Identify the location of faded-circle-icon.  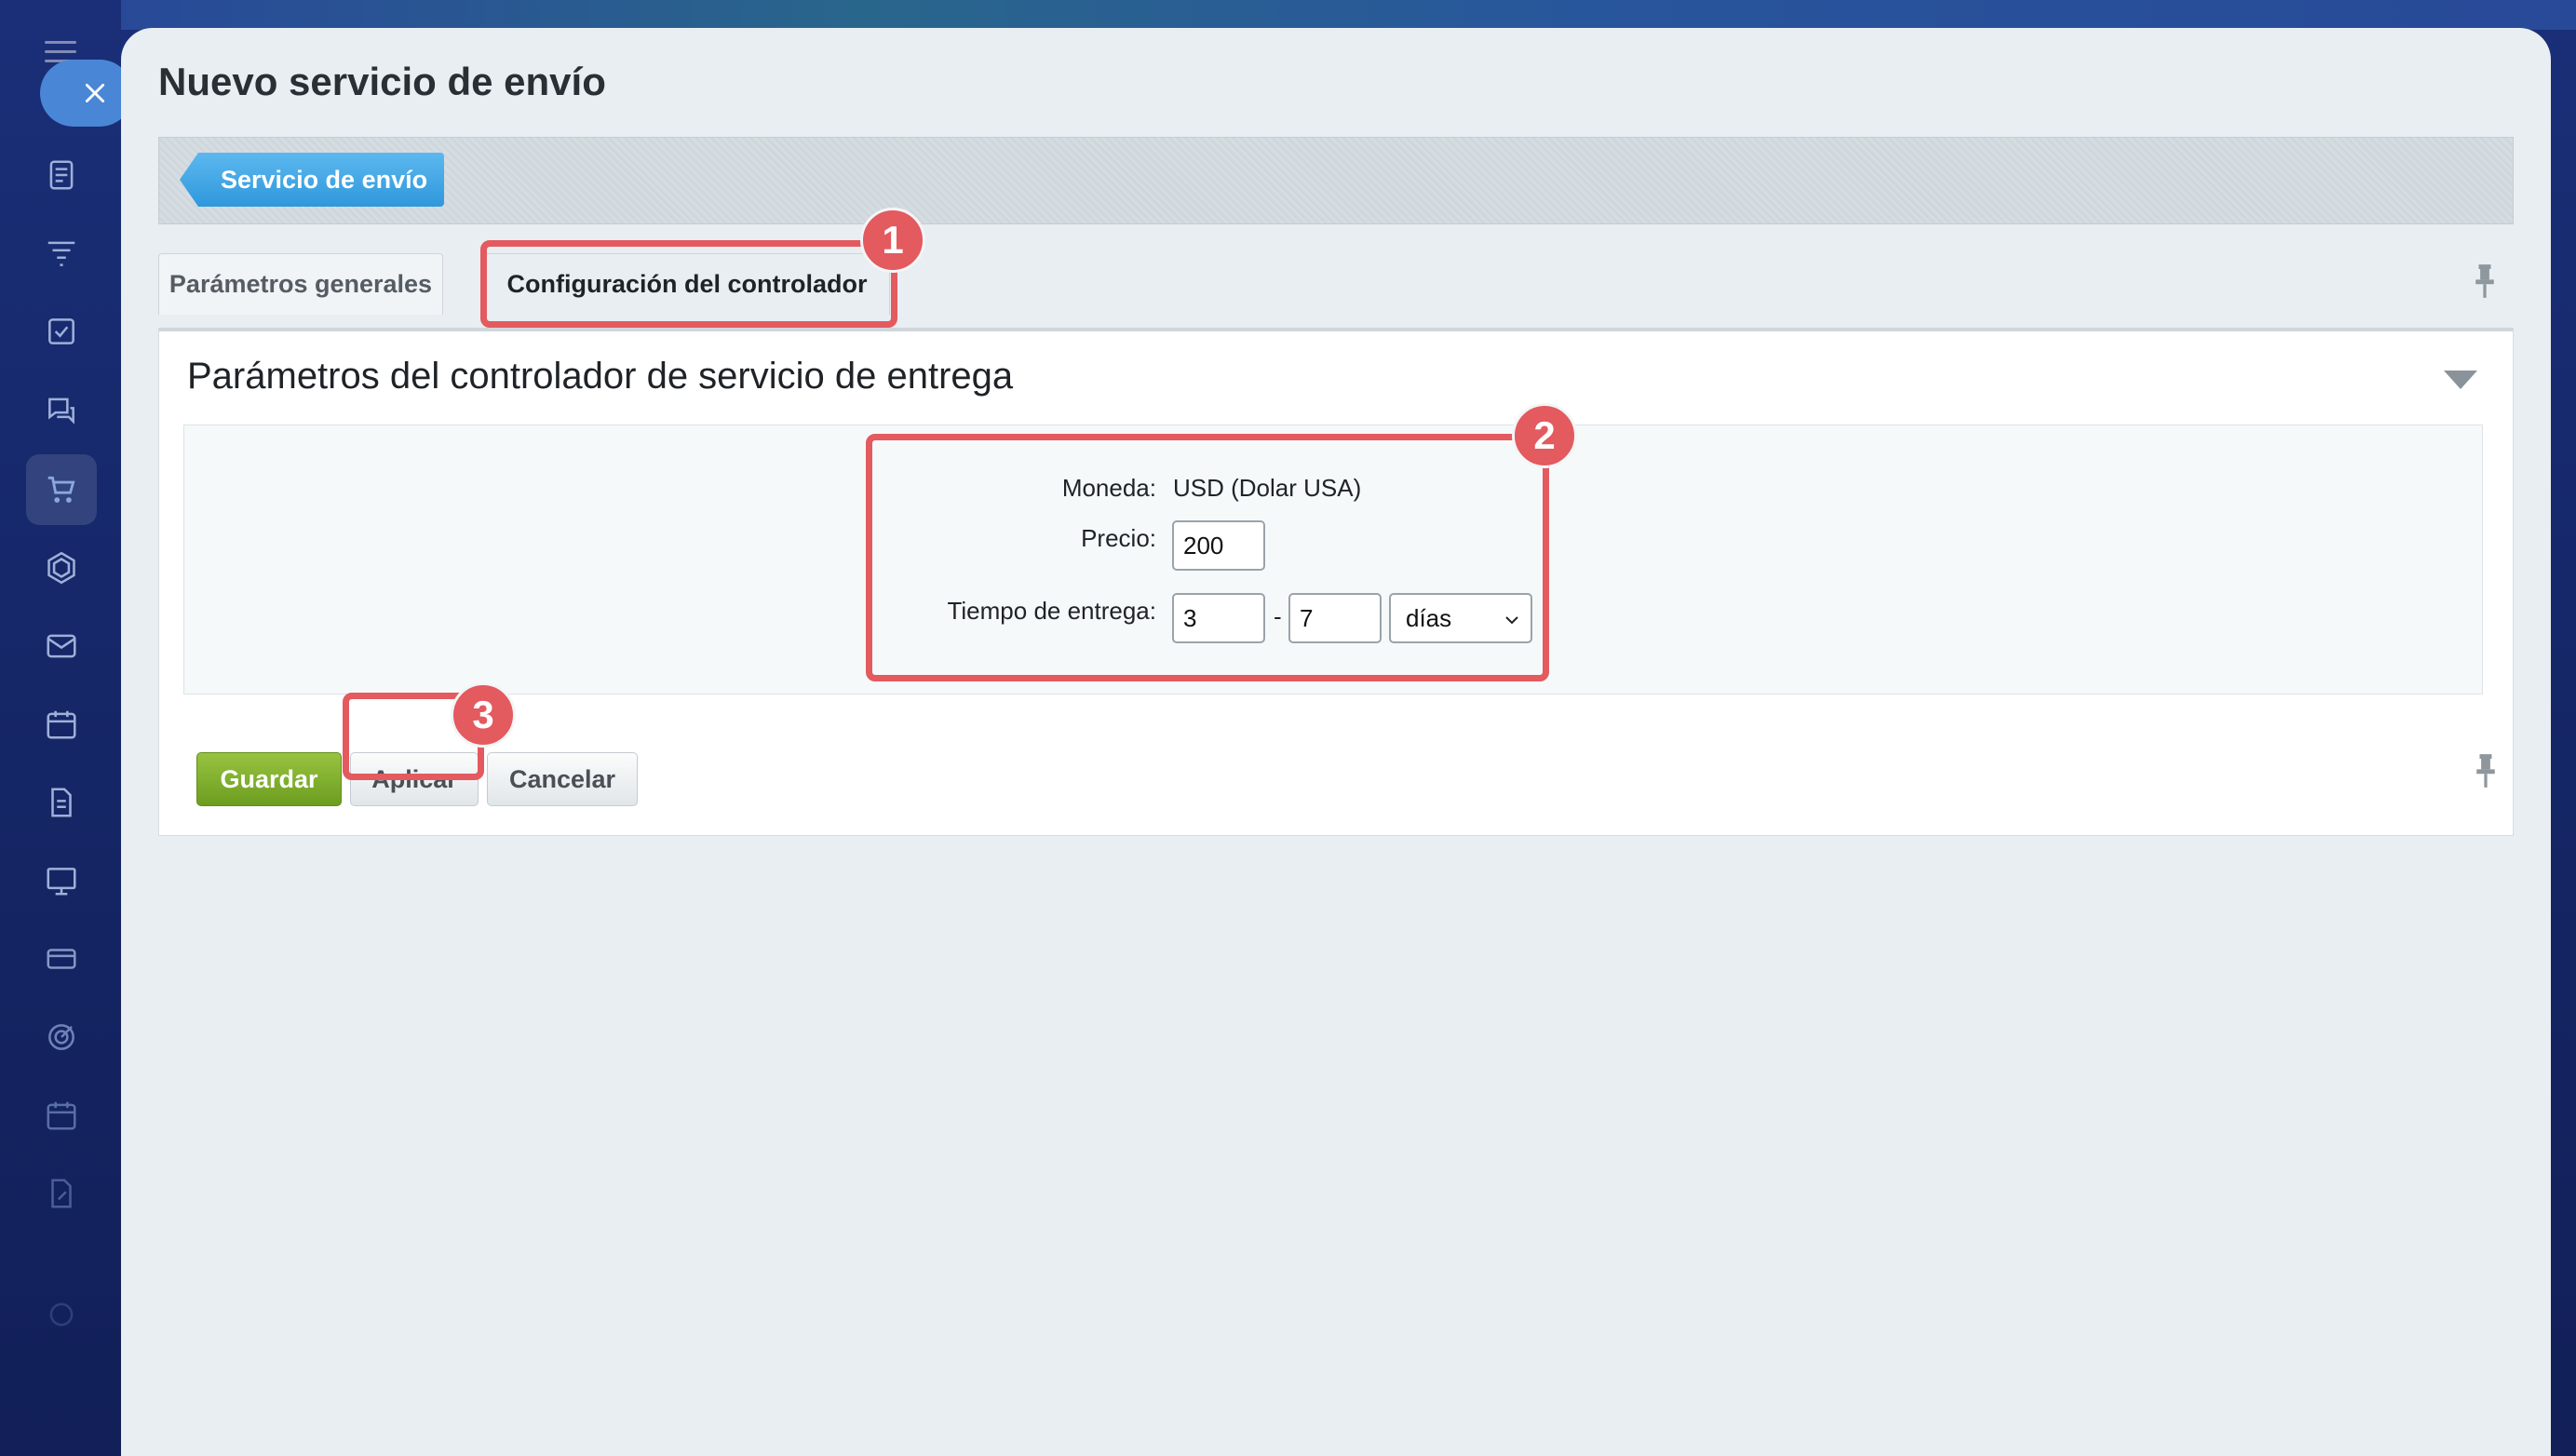
(61, 1314).